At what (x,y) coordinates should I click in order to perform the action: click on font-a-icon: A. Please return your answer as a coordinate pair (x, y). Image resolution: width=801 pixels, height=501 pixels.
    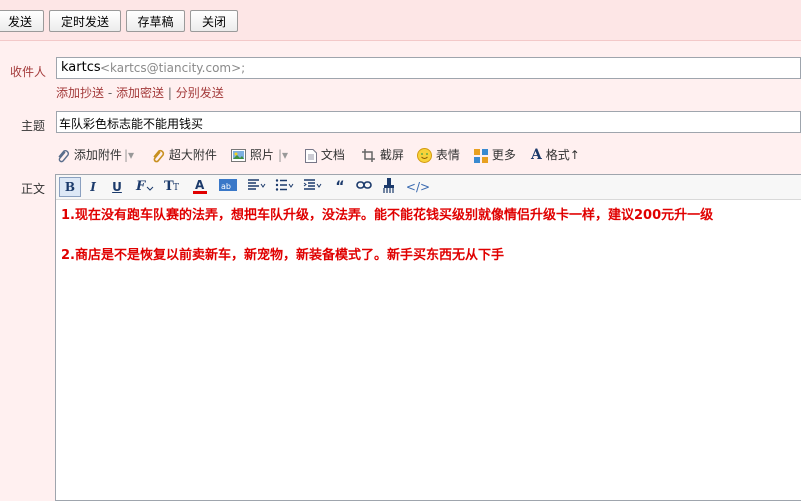
    Looking at the image, I should click on (536, 155).